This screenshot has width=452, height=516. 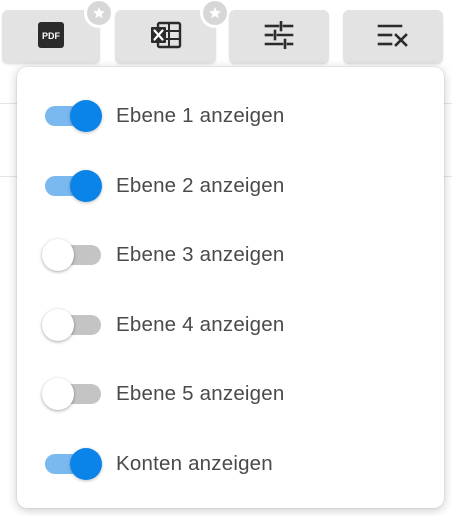 I want to click on ebene-1-toggle, so click(x=72, y=116).